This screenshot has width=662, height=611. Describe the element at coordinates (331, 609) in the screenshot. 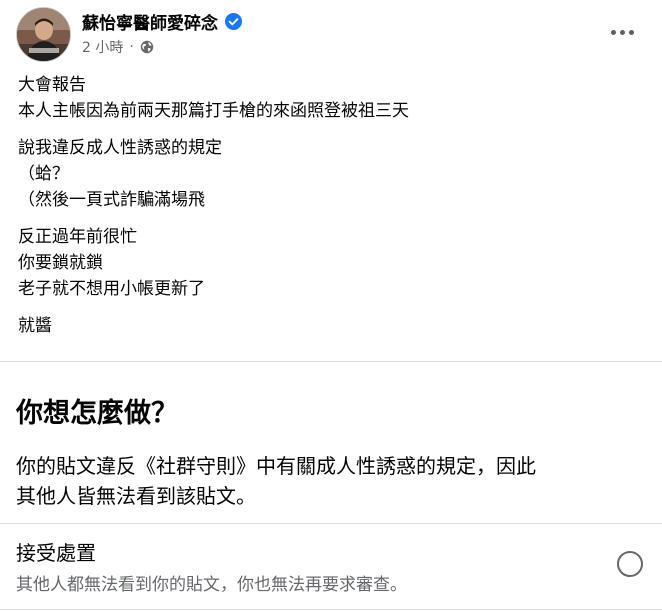

I see `option-divider-bottom` at that location.